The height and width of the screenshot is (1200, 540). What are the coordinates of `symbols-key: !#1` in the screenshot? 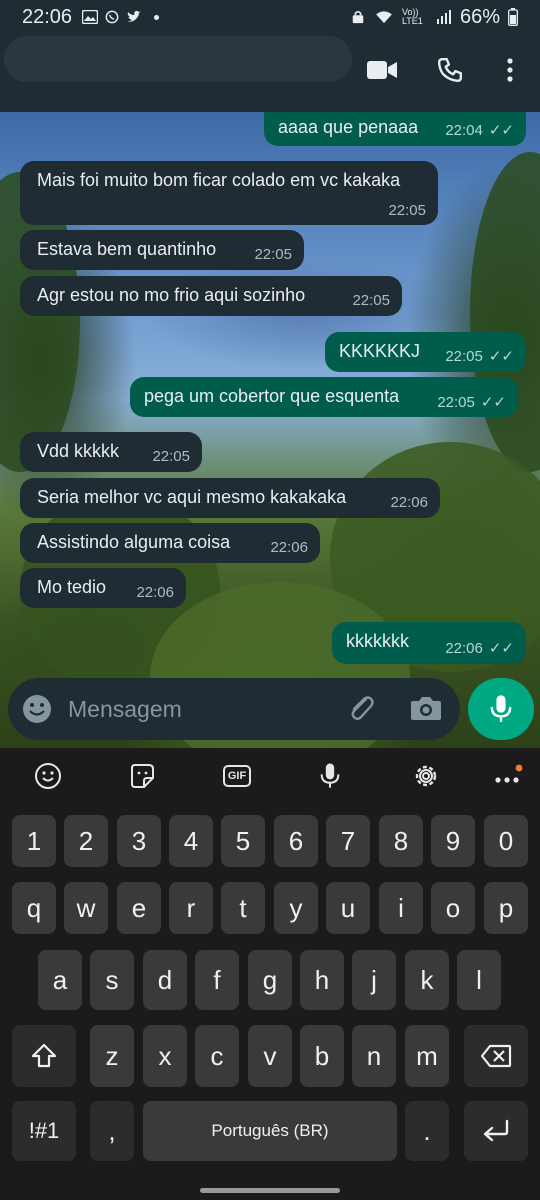 It's located at (44, 1131).